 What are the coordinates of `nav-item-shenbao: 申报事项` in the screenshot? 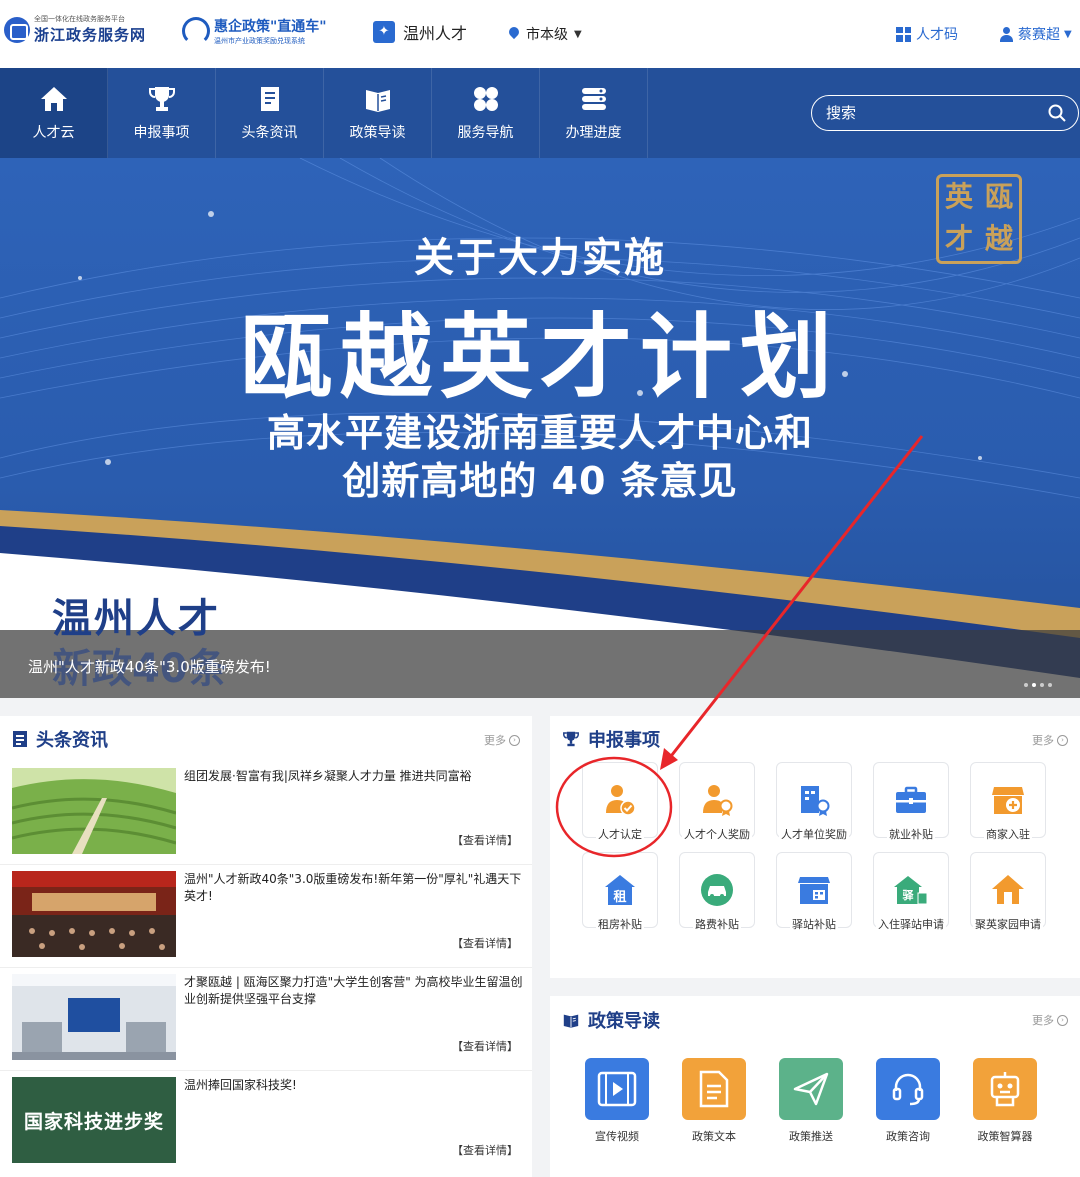 It's located at (162, 113).